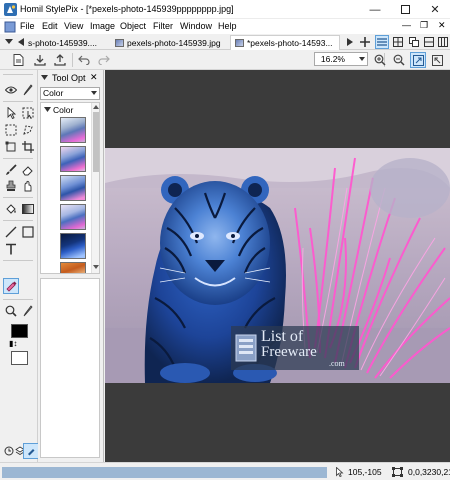  Describe the element at coordinates (375, 9) in the screenshot. I see `minimize-icon: —` at that location.